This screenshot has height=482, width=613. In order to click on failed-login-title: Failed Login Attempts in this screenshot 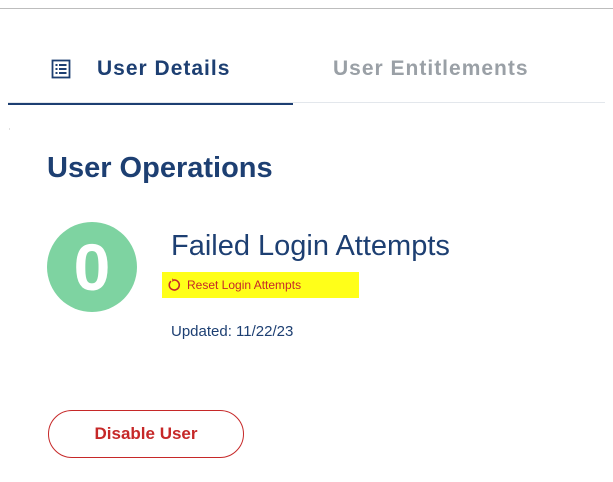, I will do `click(310, 246)`.